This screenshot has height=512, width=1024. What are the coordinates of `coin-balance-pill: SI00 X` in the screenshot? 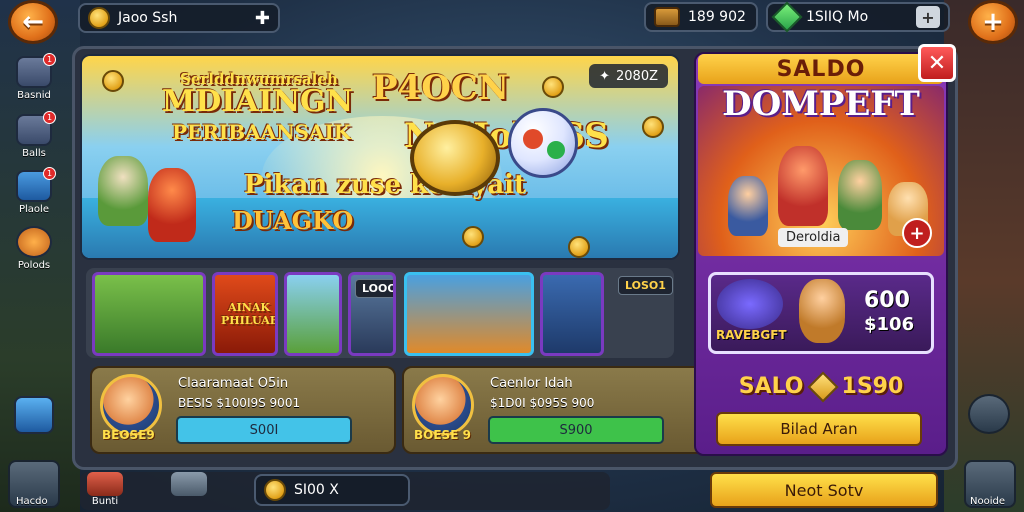 It's located at (332, 490).